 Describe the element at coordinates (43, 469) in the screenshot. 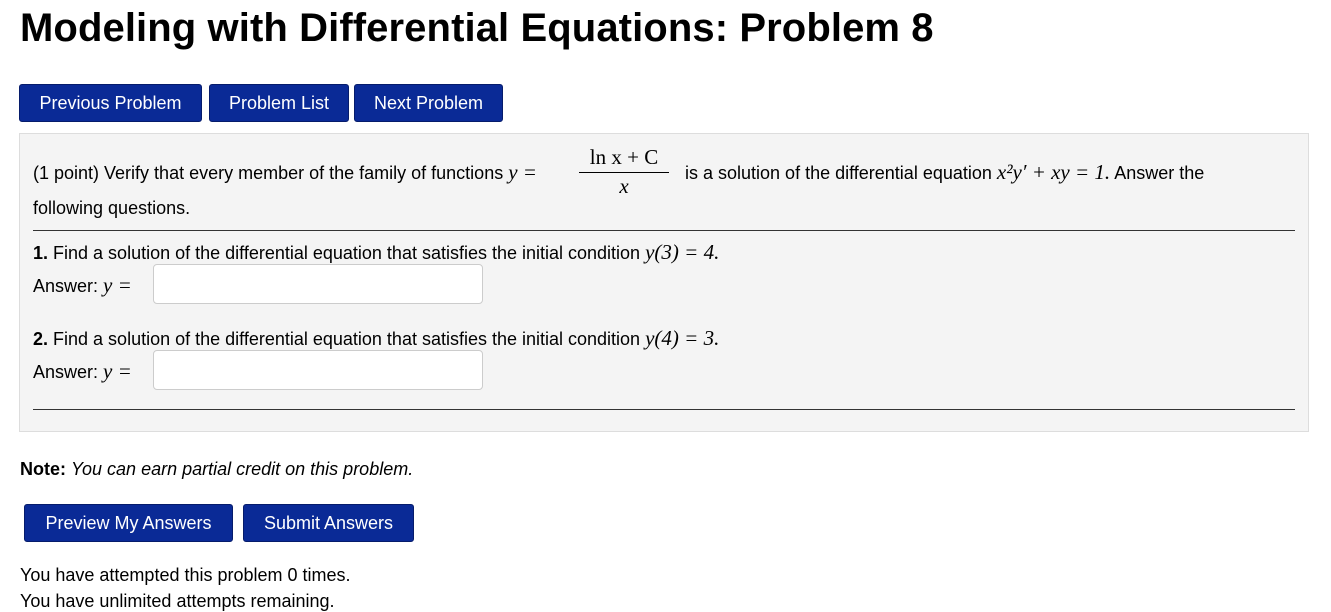

I see `note-label: Note:` at that location.